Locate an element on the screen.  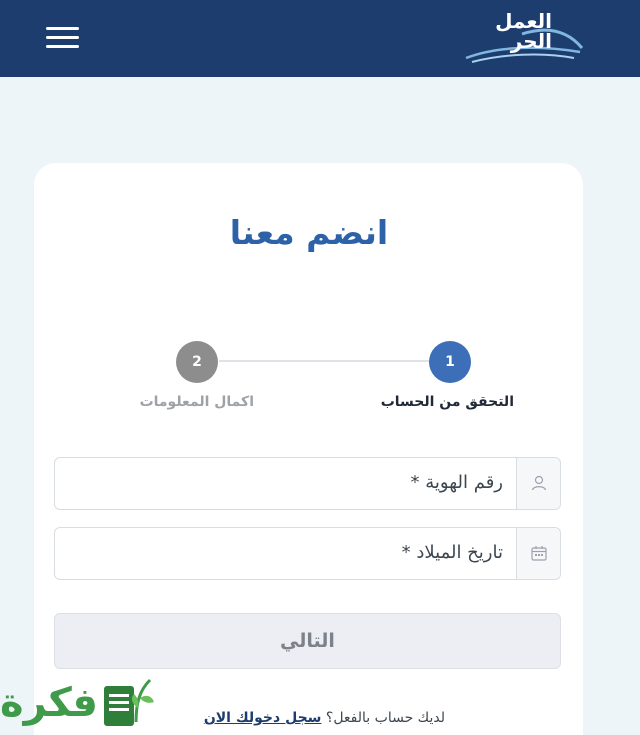
watermark-logo: فكرة is located at coordinates (80, 703).